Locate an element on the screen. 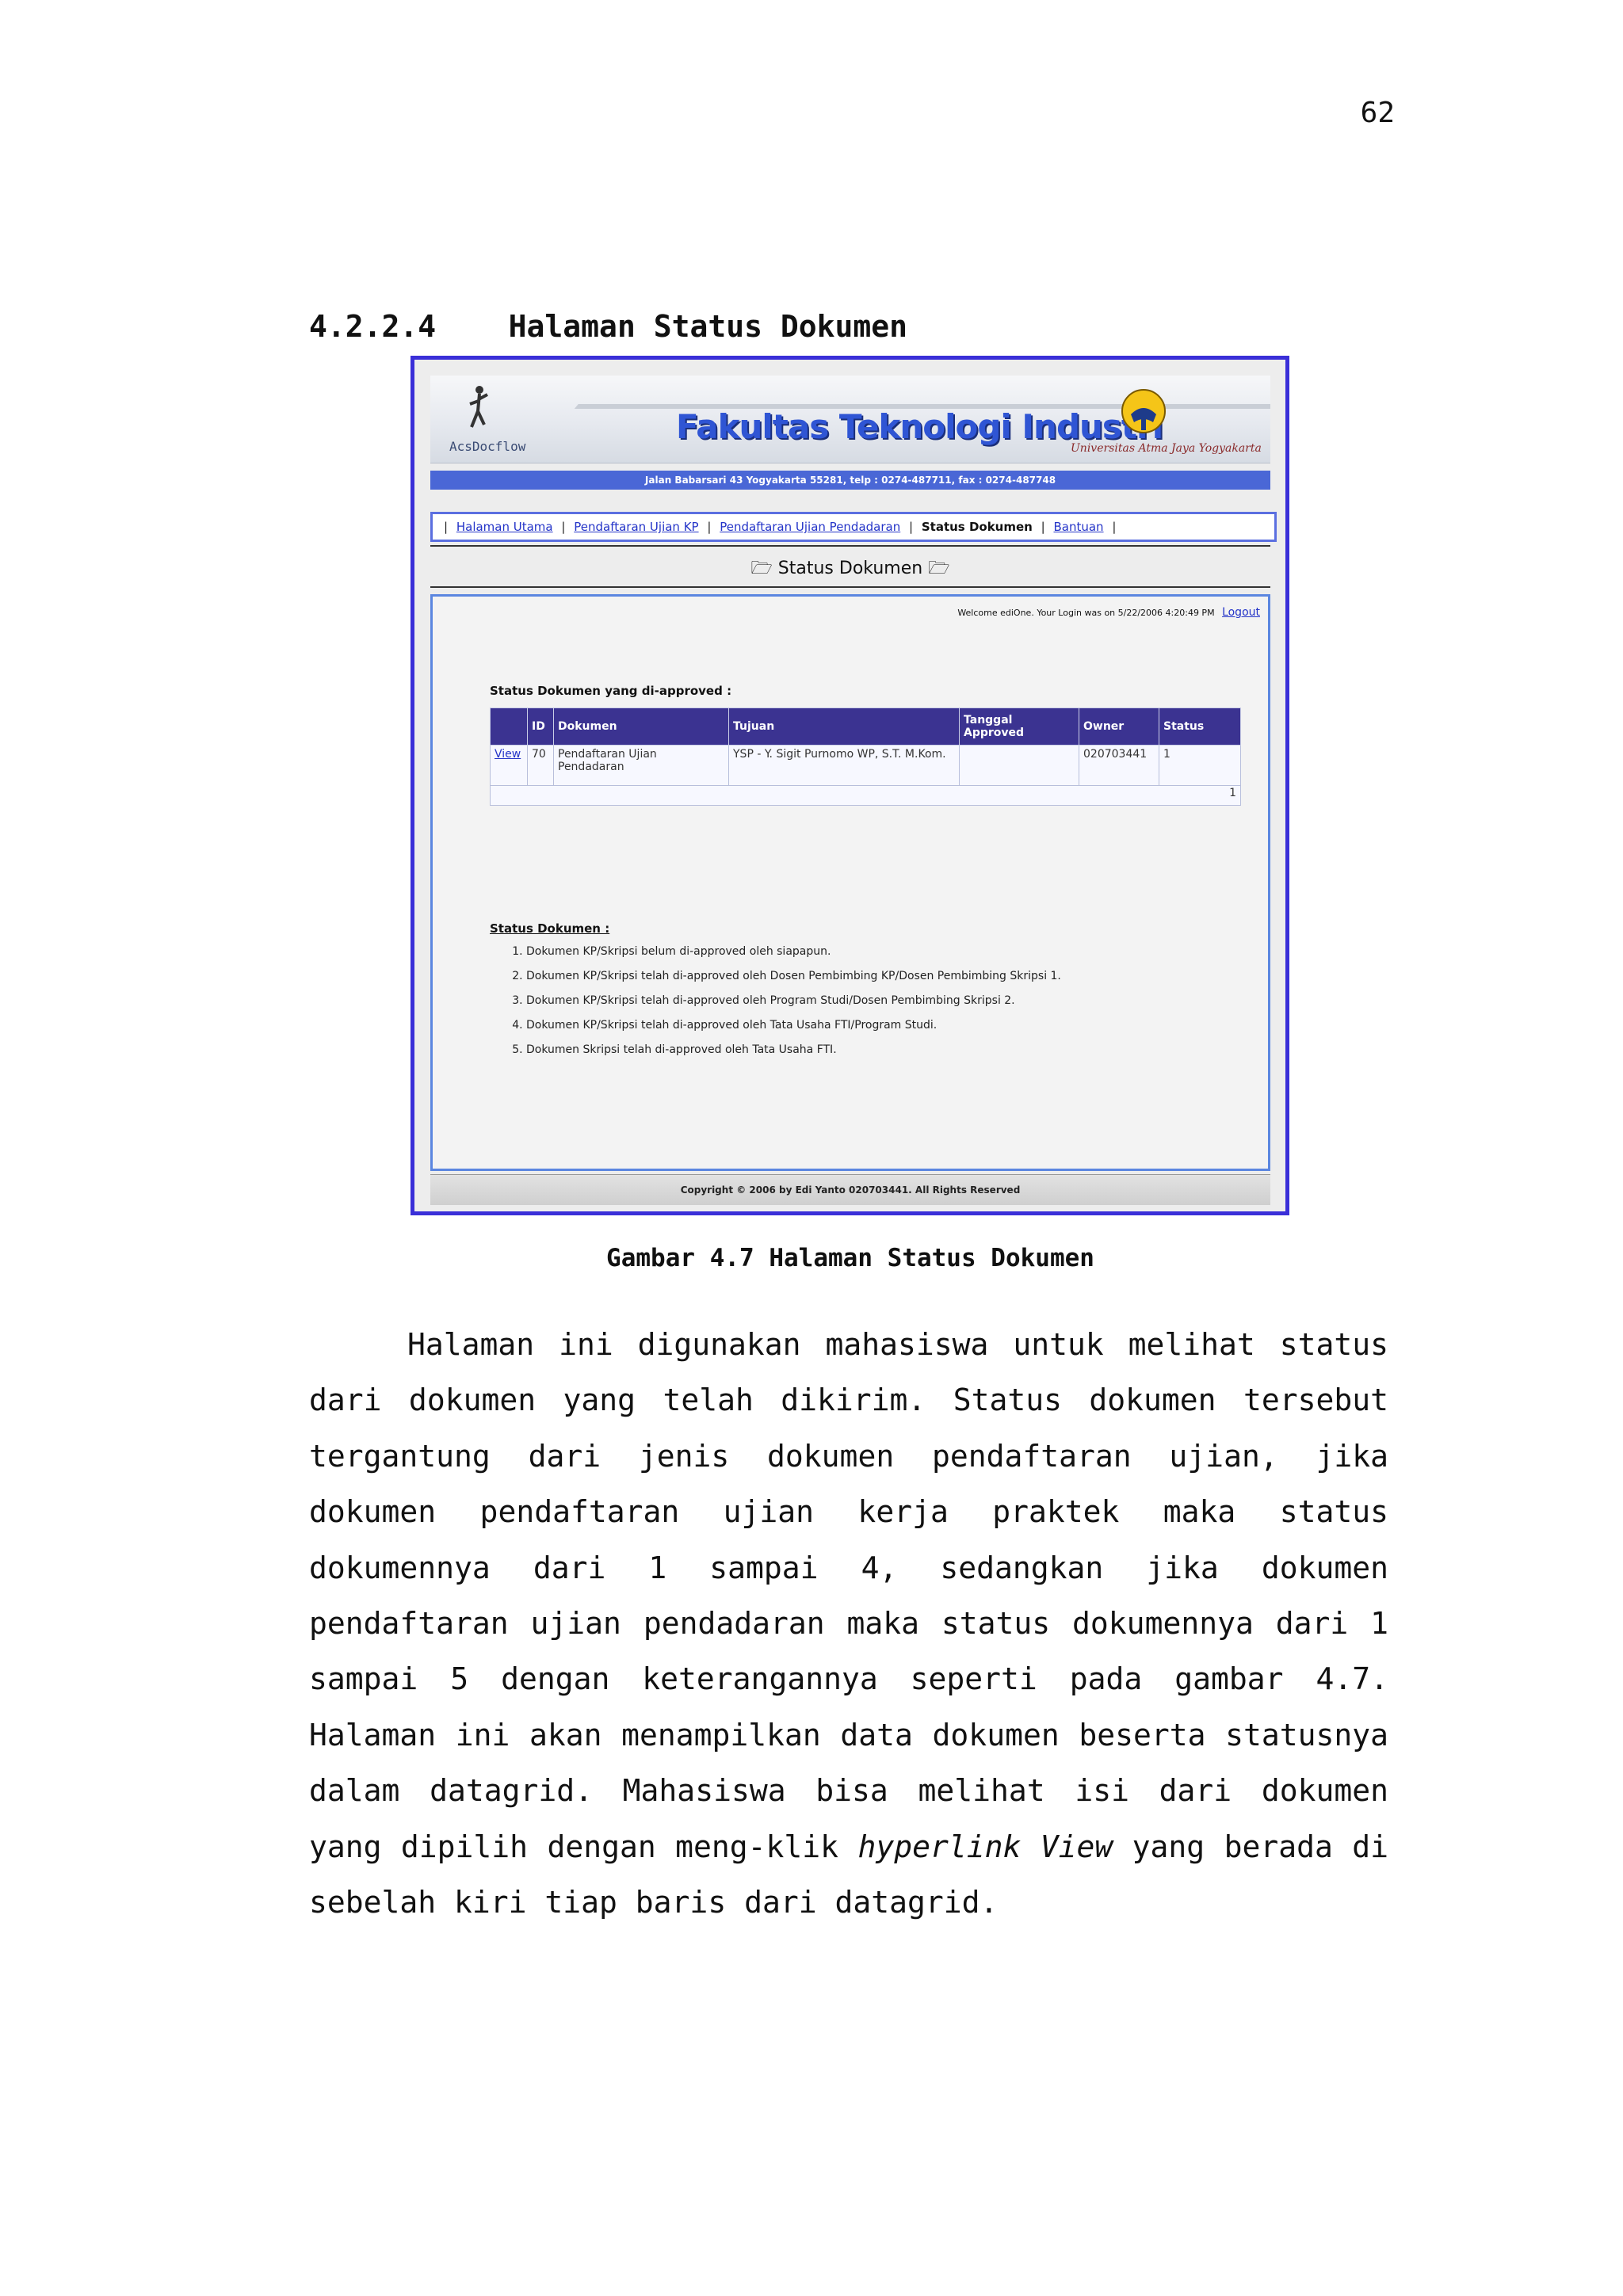 The width and height of the screenshot is (1623, 2296). nav-halaman-utama: Halaman Utama is located at coordinates (504, 527).